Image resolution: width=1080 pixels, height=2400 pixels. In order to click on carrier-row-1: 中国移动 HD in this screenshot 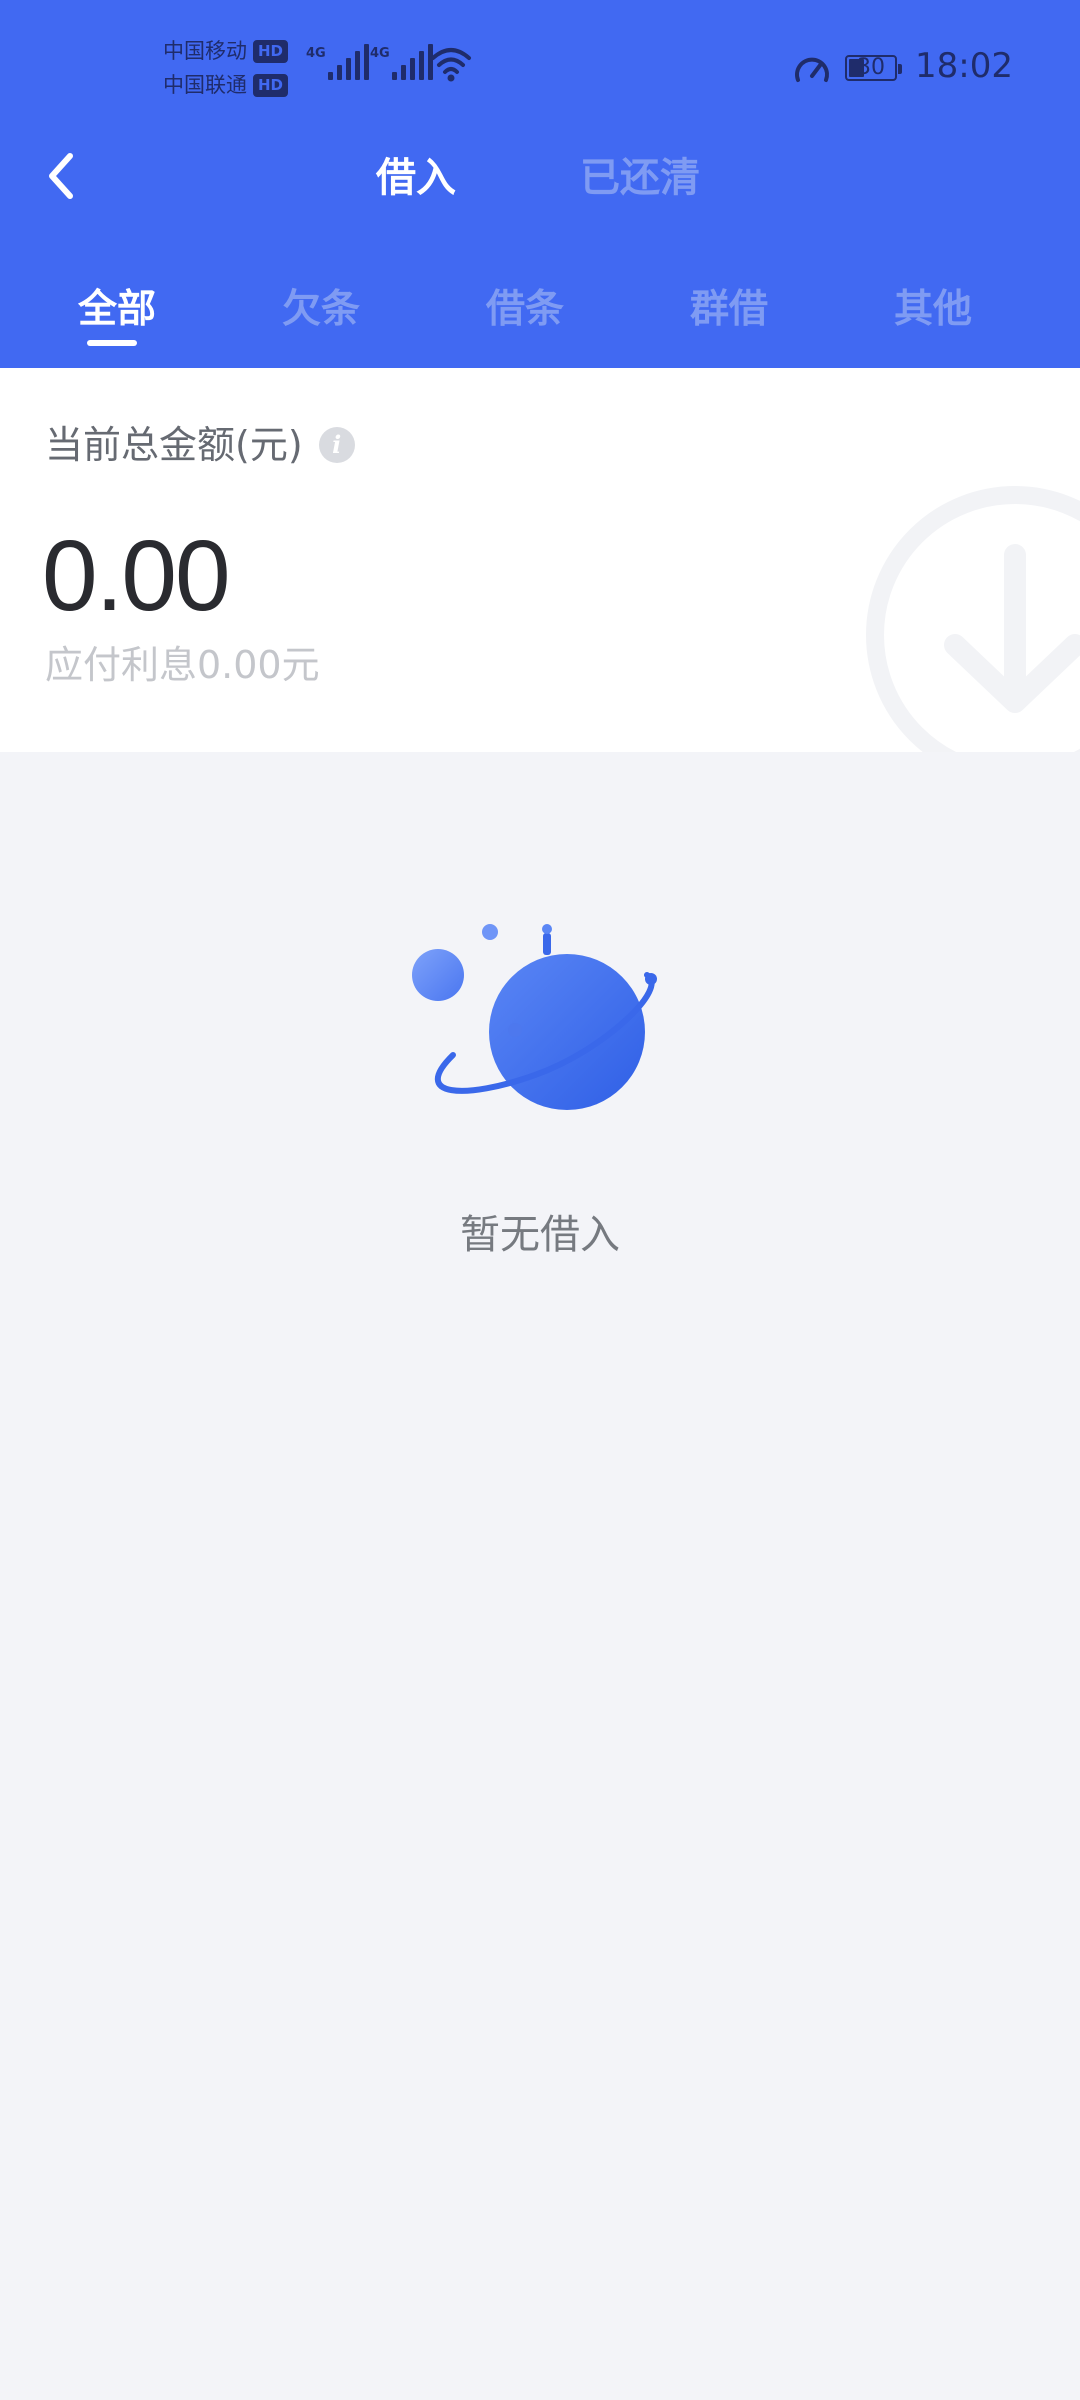, I will do `click(226, 51)`.